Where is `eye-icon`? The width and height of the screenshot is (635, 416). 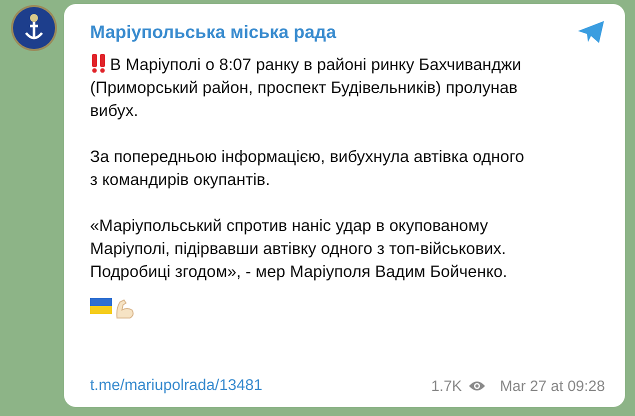 eye-icon is located at coordinates (477, 386).